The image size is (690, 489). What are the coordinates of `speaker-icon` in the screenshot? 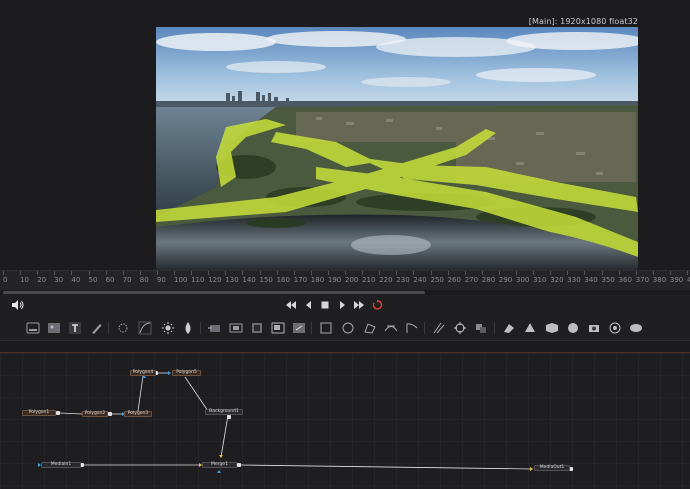 It's located at (18, 305).